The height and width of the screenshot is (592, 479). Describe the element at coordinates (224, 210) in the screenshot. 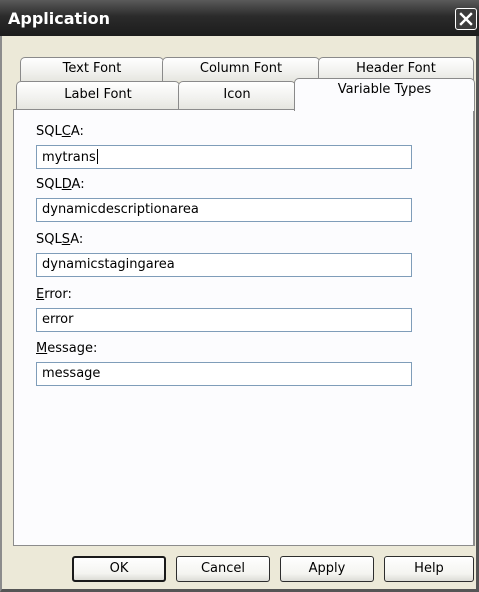

I see `sqlda-field: dynamicdescriptionarea` at that location.